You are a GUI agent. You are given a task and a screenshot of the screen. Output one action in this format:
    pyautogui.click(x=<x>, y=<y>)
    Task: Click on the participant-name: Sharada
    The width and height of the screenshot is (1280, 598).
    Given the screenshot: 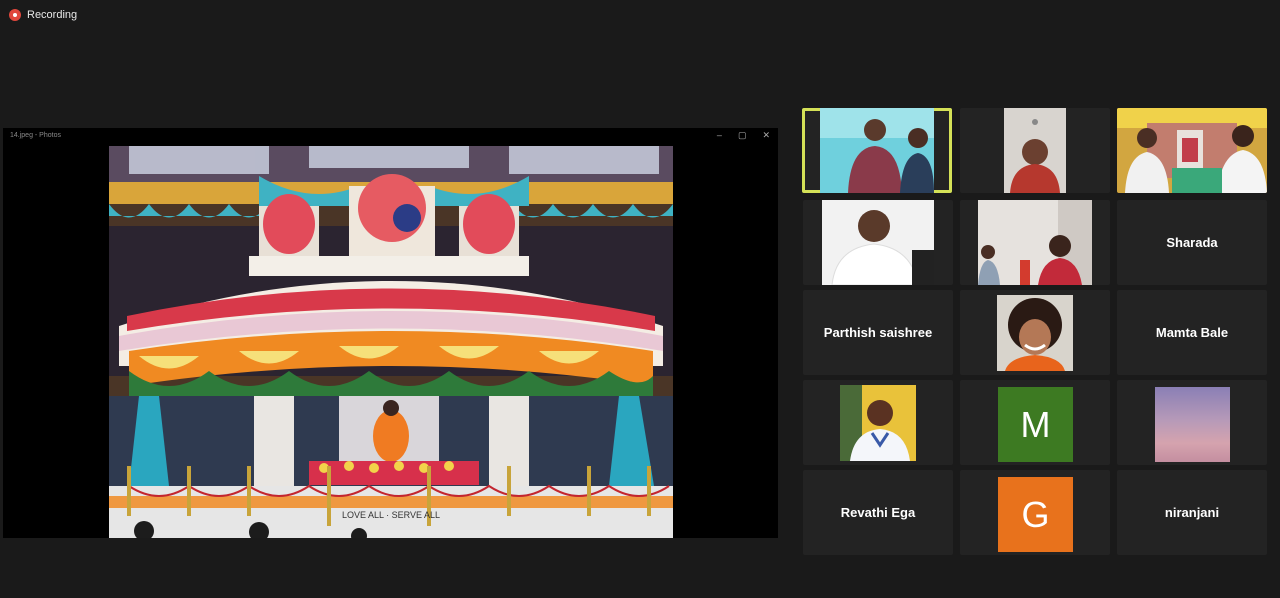 What is the action you would take?
    pyautogui.click(x=1192, y=242)
    